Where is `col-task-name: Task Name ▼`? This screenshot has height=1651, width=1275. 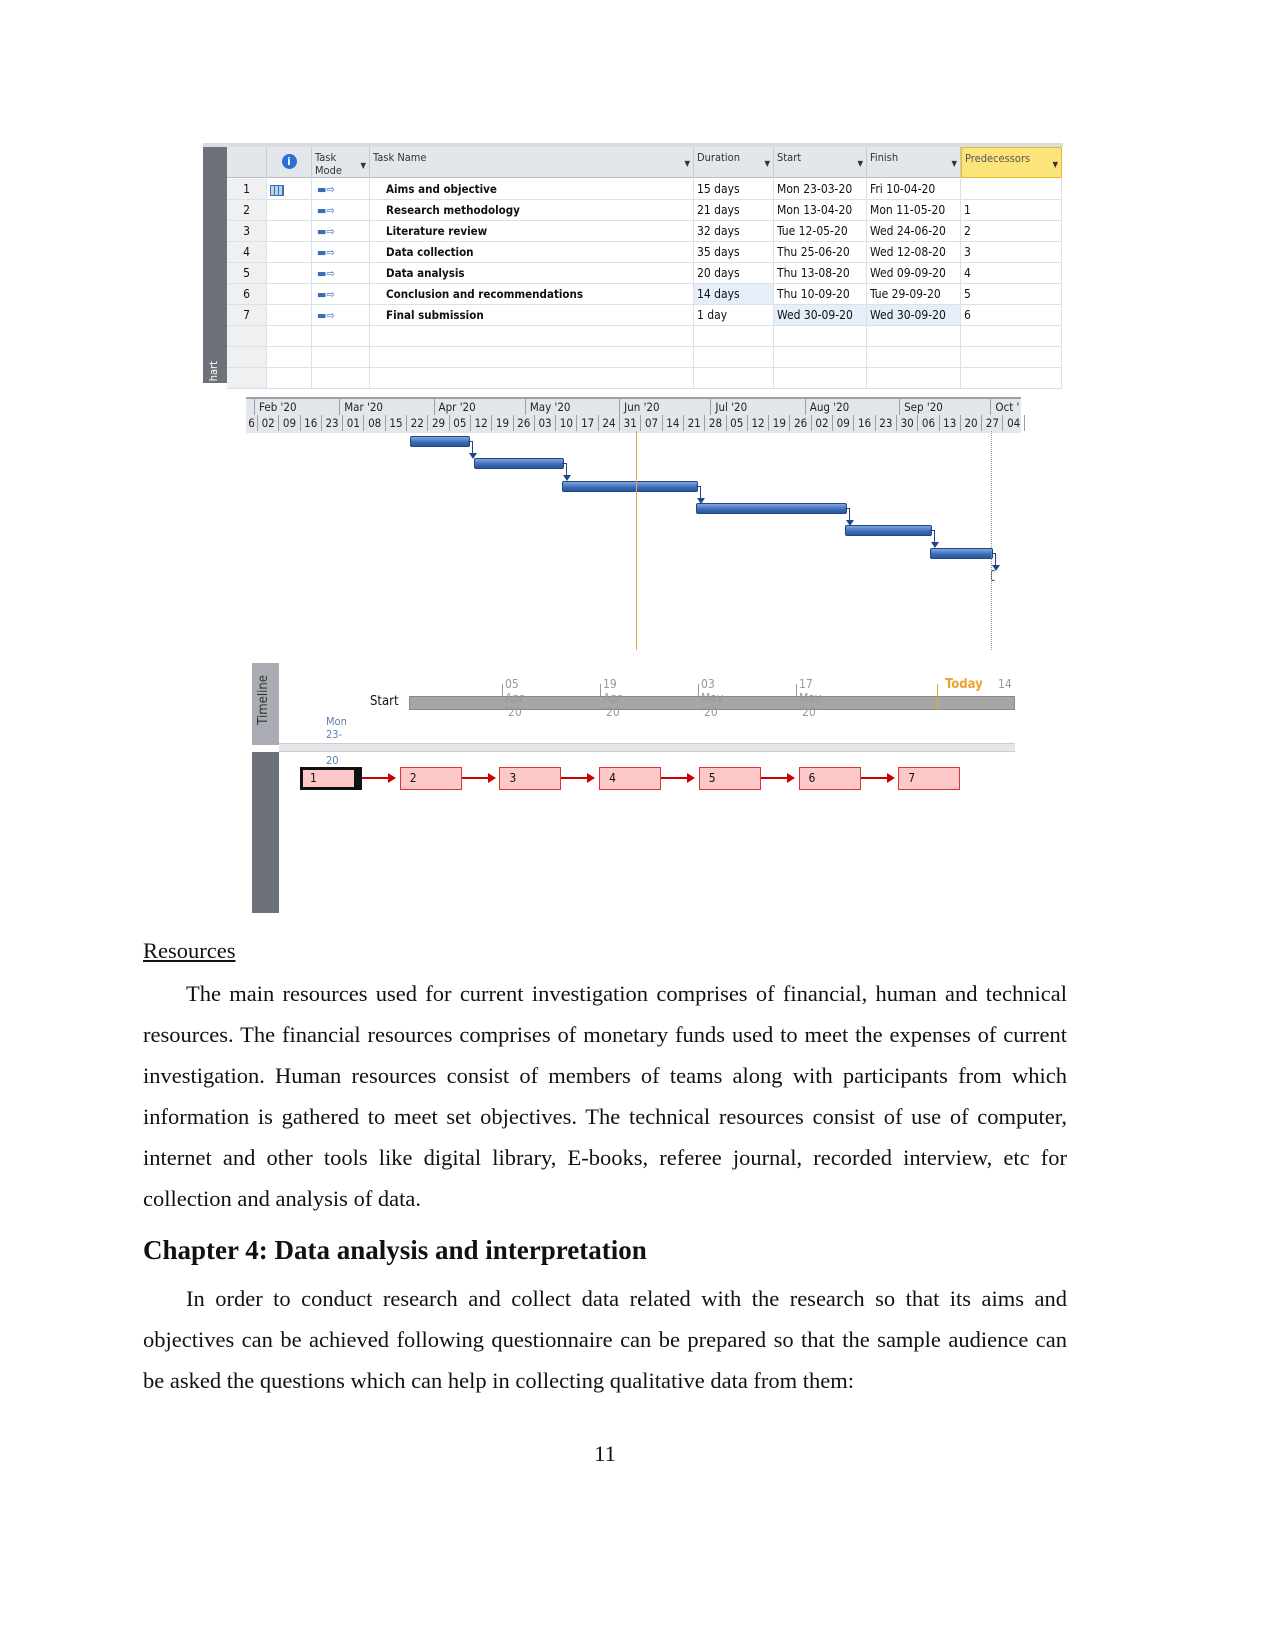
col-task-name: Task Name ▼ is located at coordinates (532, 162).